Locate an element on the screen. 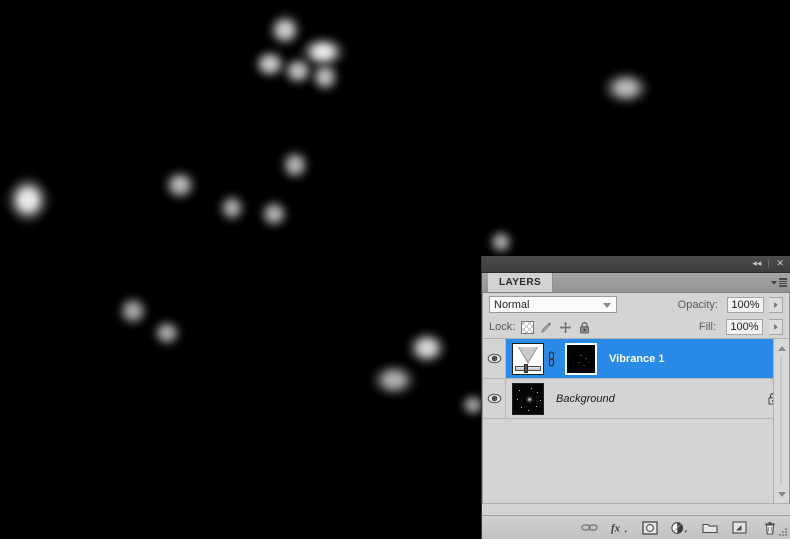 The height and width of the screenshot is (539, 790). fill-input: 100% is located at coordinates (744, 327).